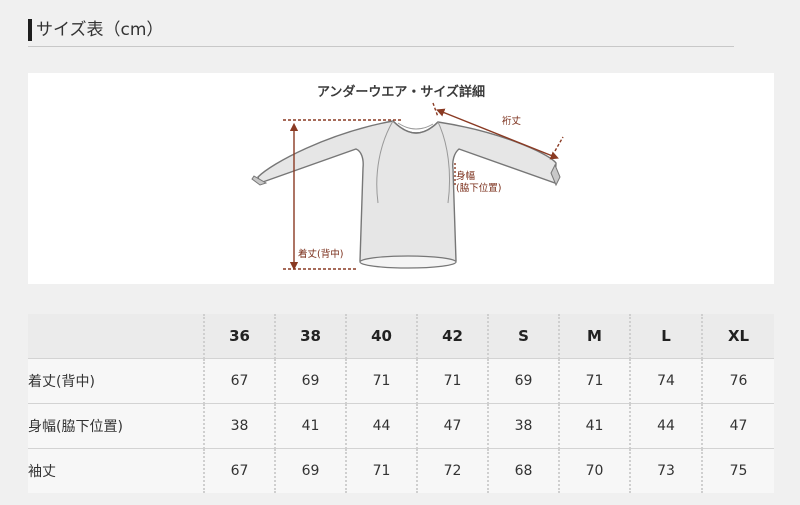  I want to click on size-header-row: 36 38 40 42 S M L XL, so click(401, 336).